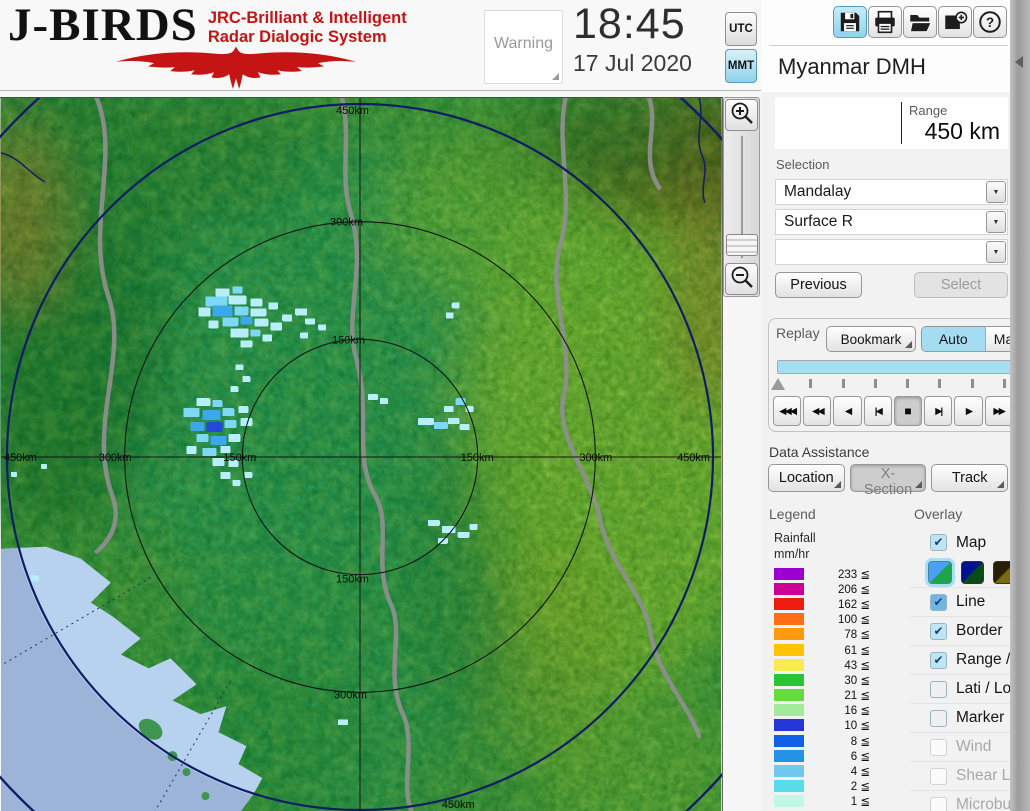 The width and height of the screenshot is (1030, 811). I want to click on playback-step-back-button: |◀, so click(877, 411).